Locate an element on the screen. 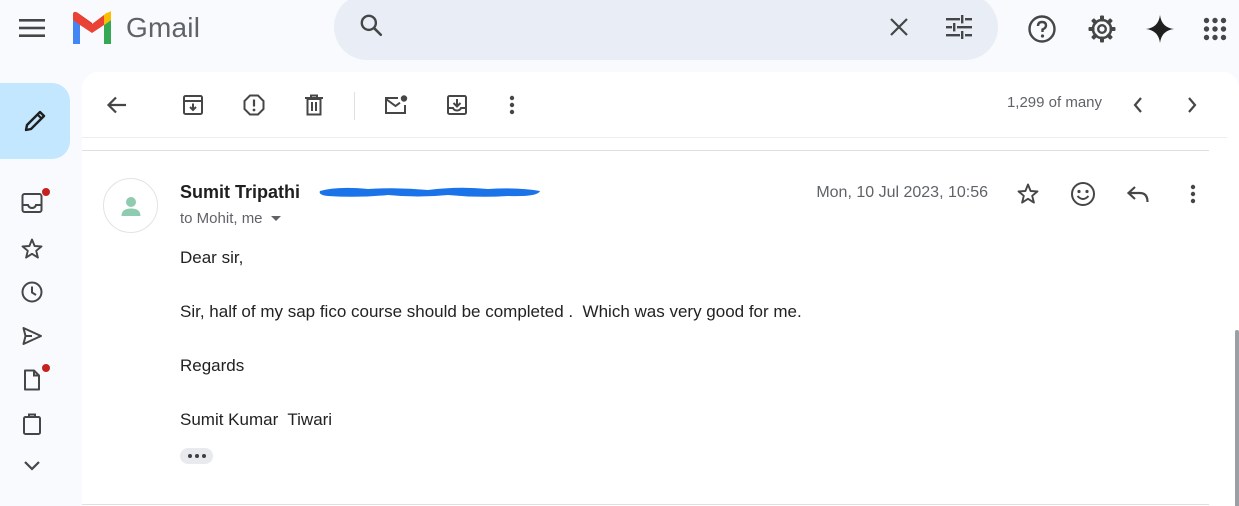 The height and width of the screenshot is (506, 1239). recipients-text: to Mohit, me is located at coordinates (221, 218).